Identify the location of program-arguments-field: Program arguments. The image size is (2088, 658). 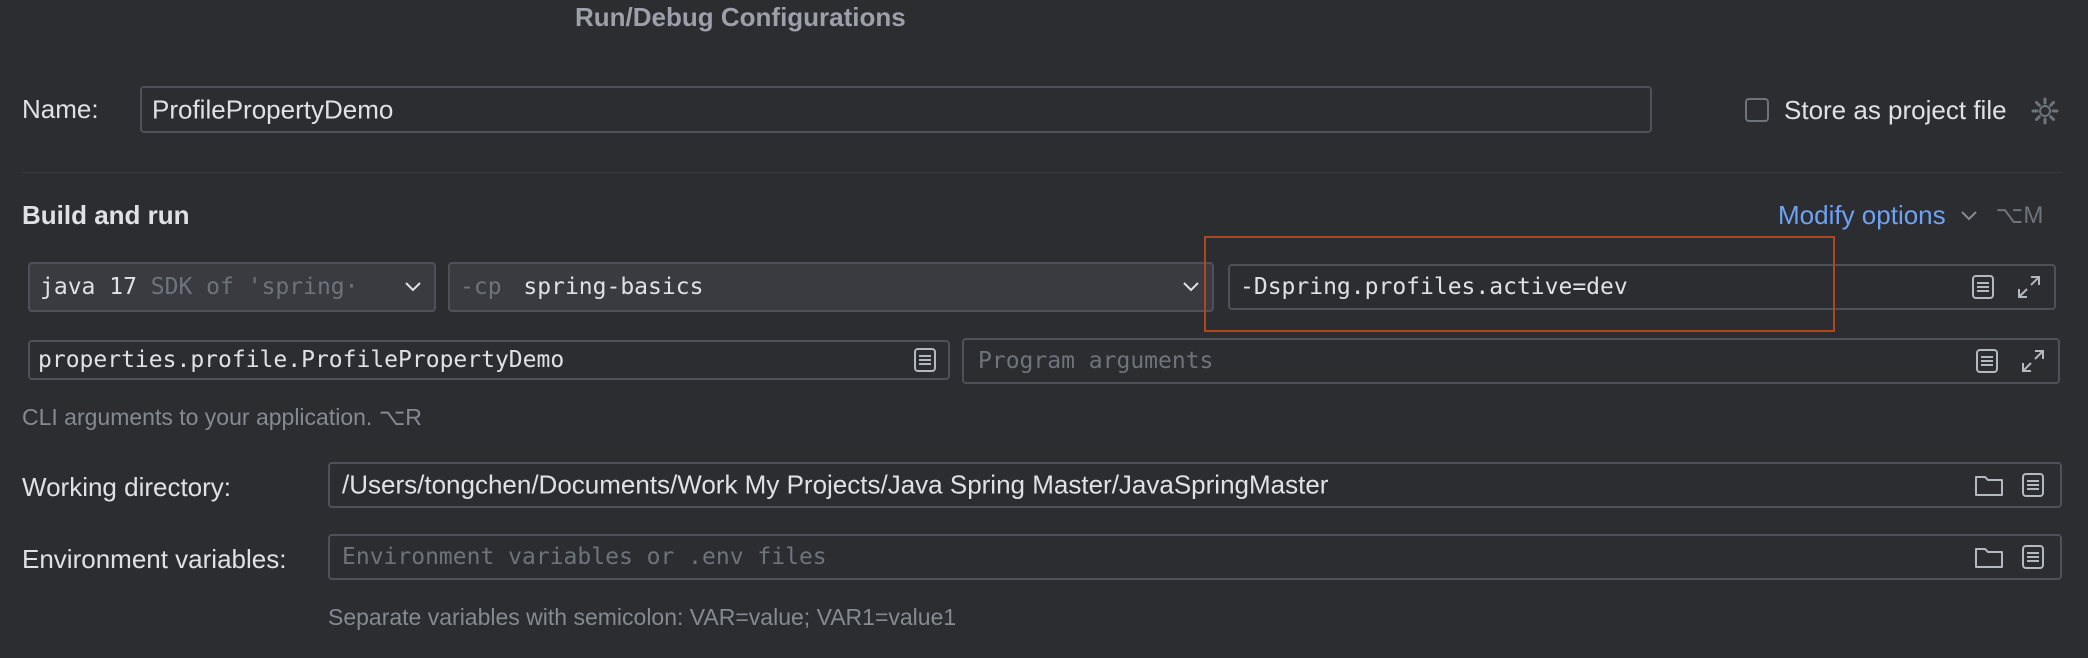
(1511, 361).